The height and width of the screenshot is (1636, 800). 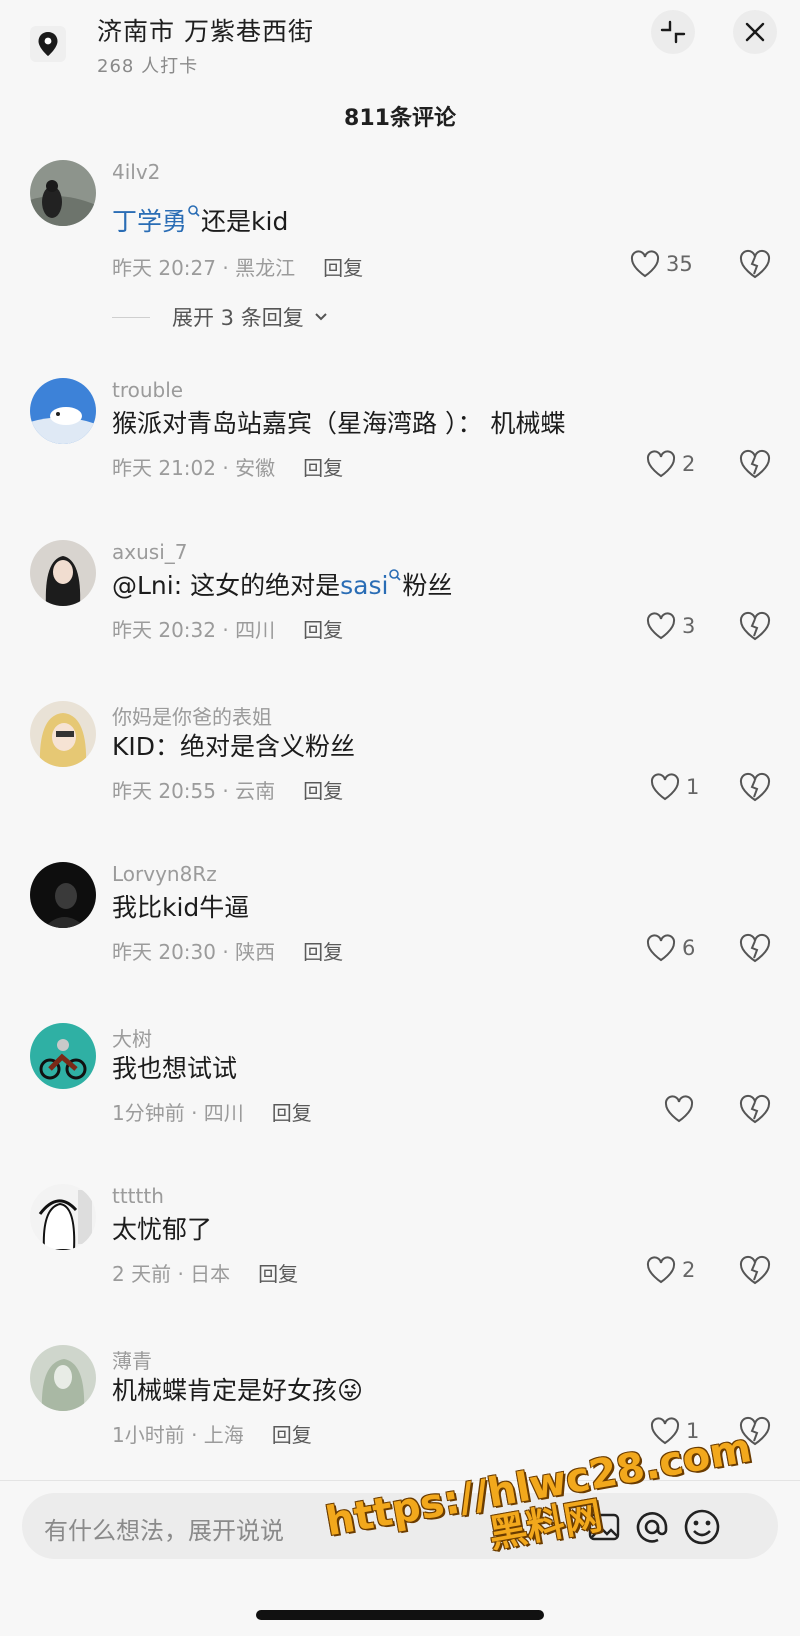 I want to click on comment-time: 1分钟前 · 四川, so click(x=178, y=1113).